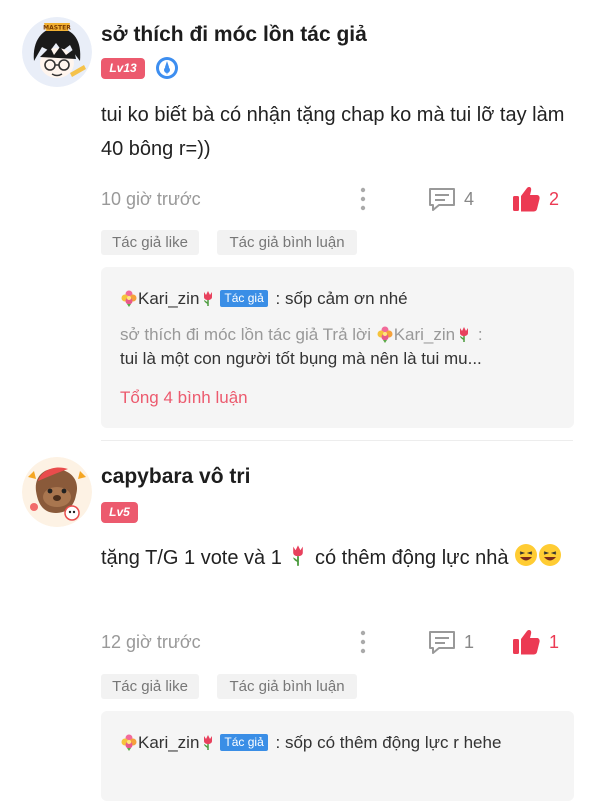 This screenshot has width=600, height=808. I want to click on reply-author: sở thích đi móc lồn tác giả, so click(219, 334).